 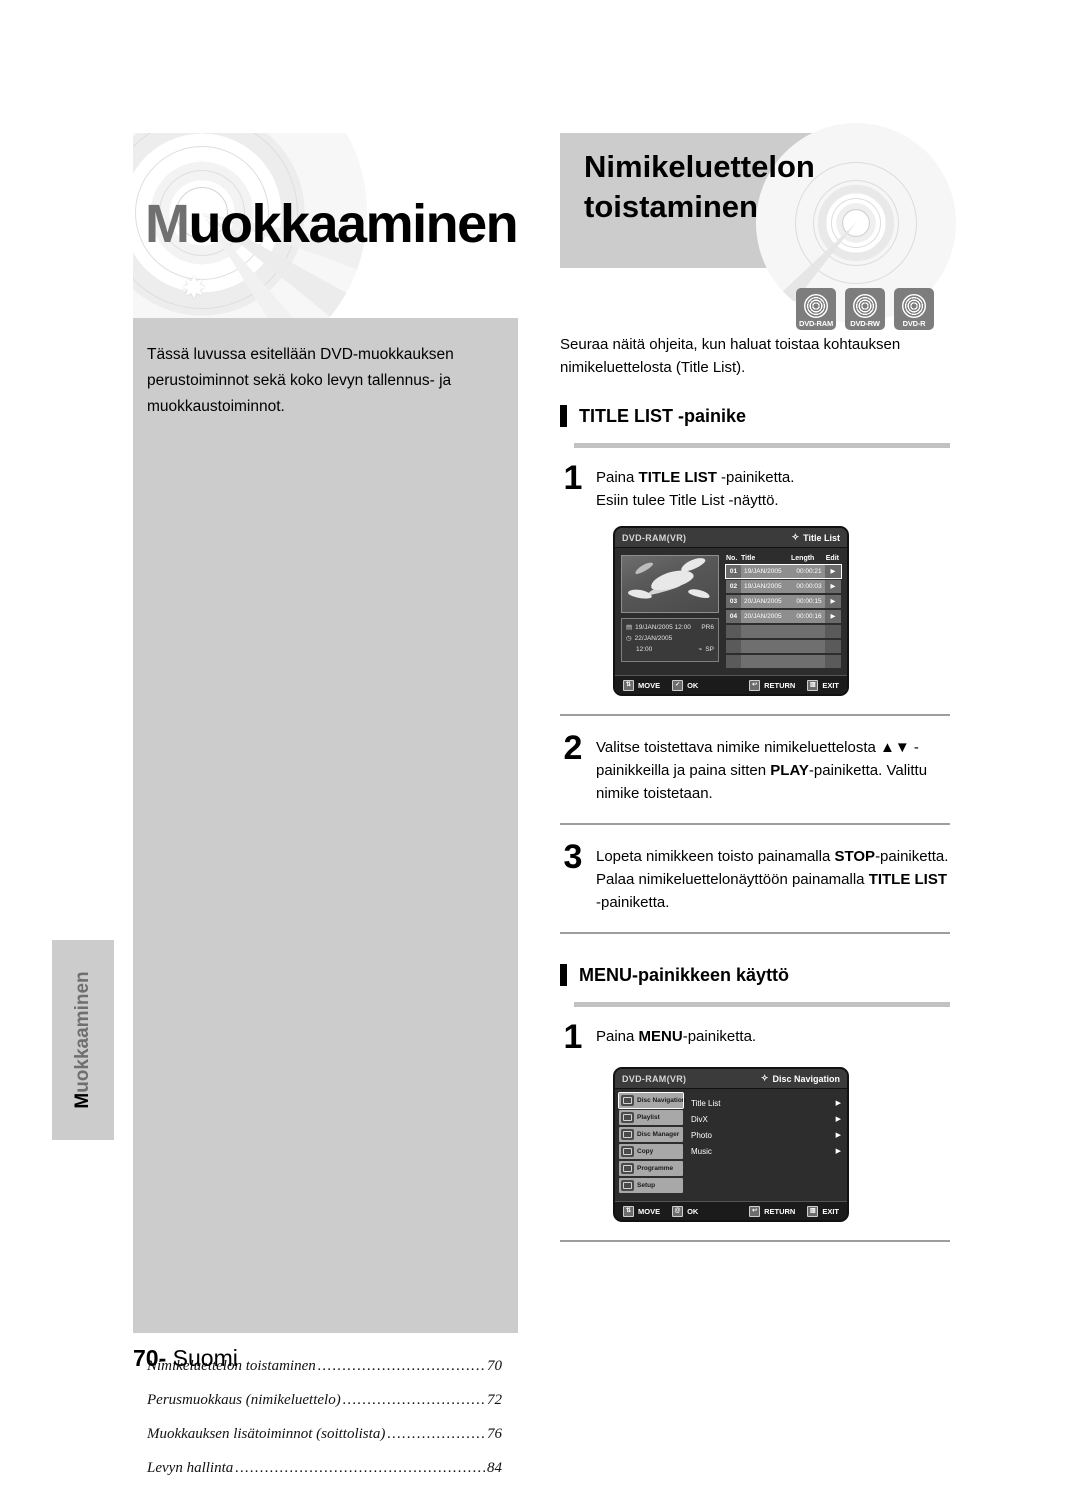 I want to click on badge-dvd-r: DVD-R, so click(x=914, y=309).